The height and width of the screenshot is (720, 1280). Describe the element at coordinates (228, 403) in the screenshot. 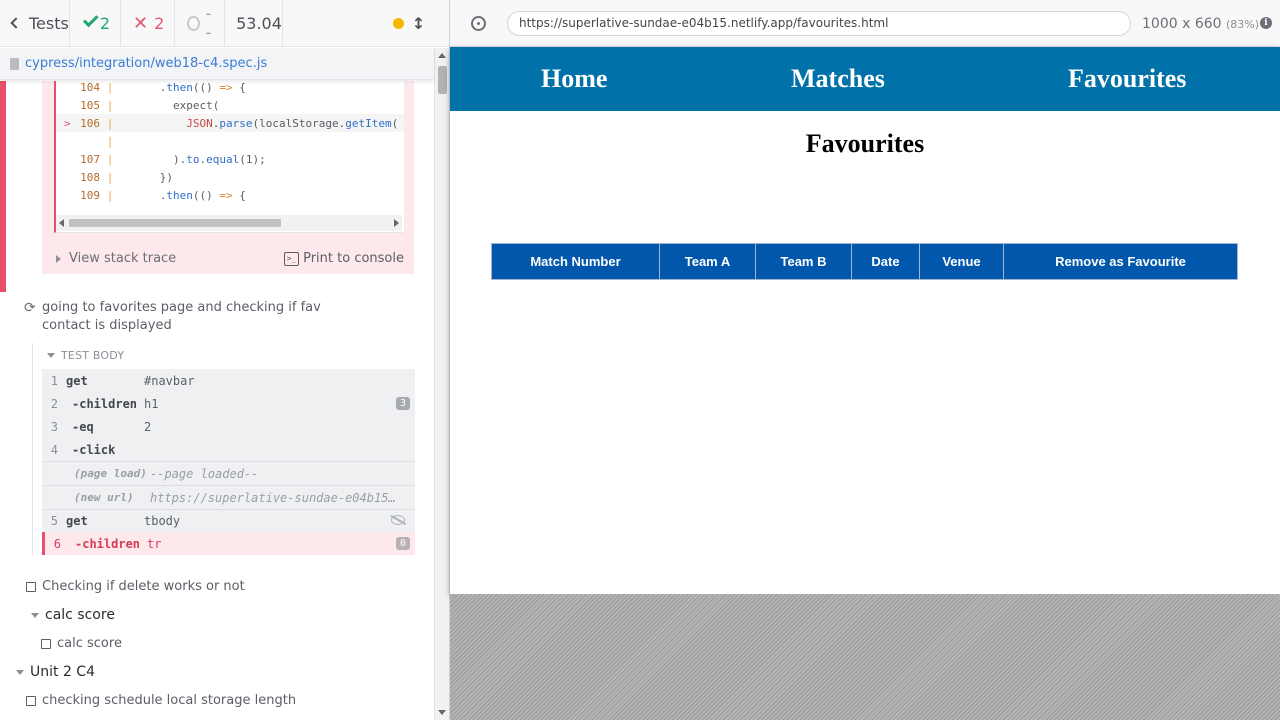

I see `command-row: 2 -children h1 3` at that location.